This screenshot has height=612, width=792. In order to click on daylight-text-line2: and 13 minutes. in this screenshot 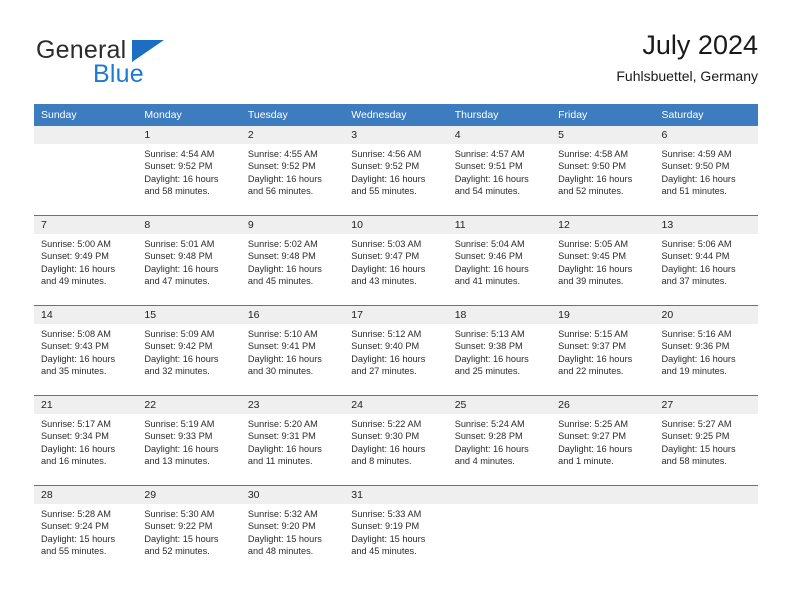, I will do `click(177, 461)`.